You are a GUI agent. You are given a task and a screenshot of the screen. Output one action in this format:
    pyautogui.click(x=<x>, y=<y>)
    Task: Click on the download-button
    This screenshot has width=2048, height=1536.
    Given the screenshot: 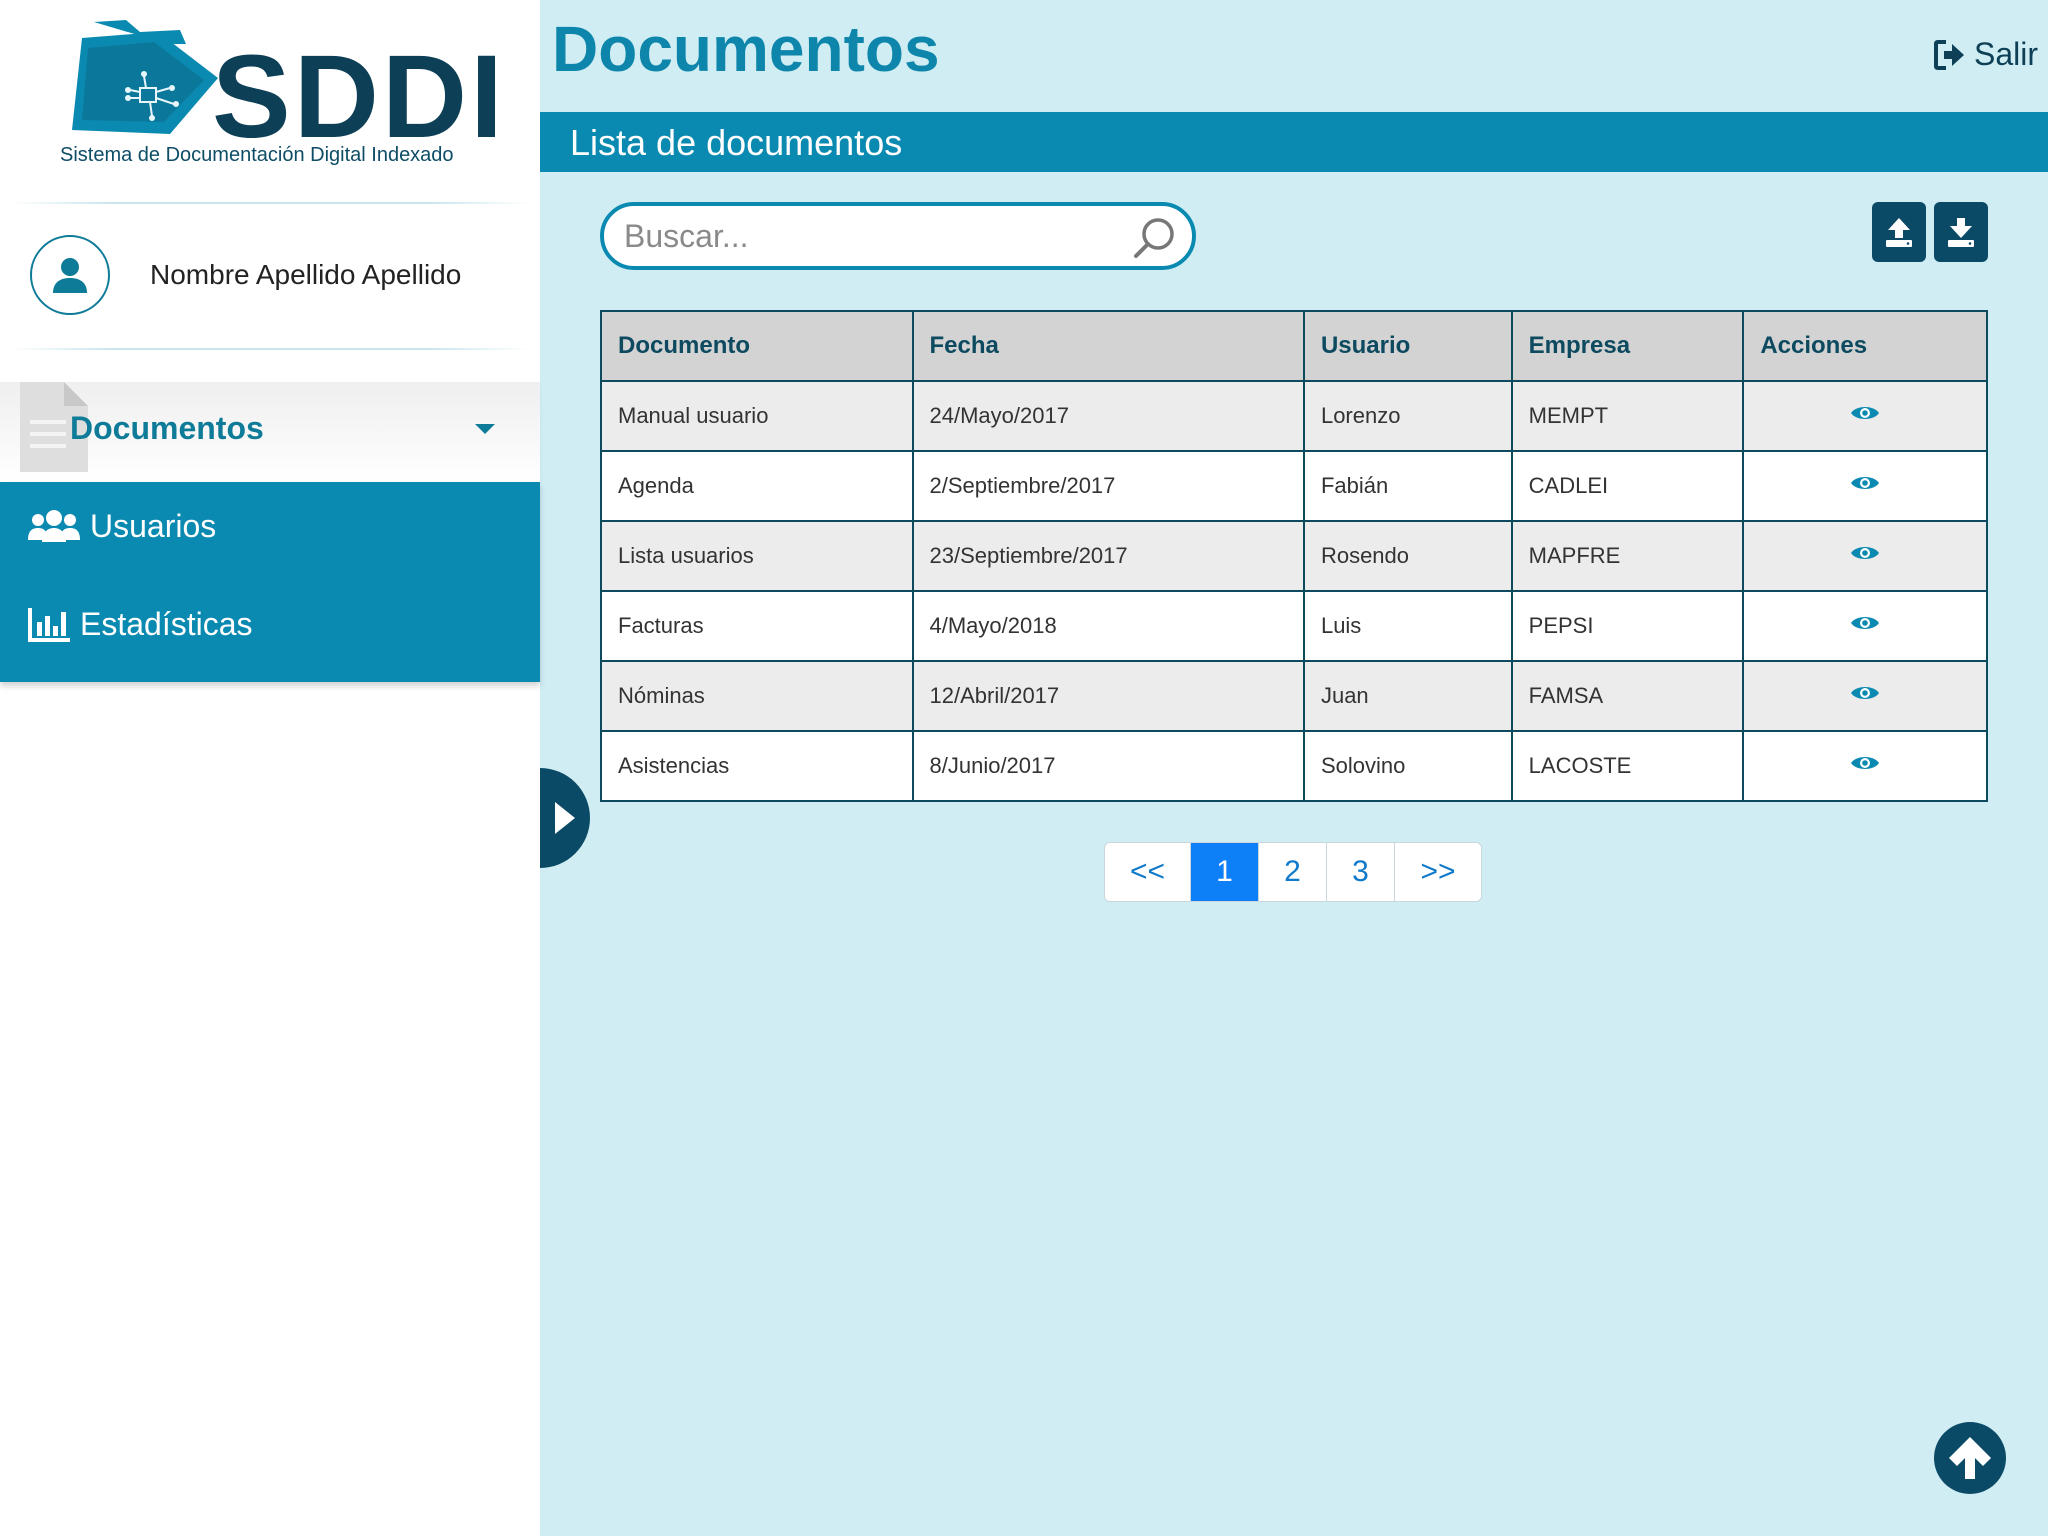 What is the action you would take?
    pyautogui.click(x=1961, y=232)
    